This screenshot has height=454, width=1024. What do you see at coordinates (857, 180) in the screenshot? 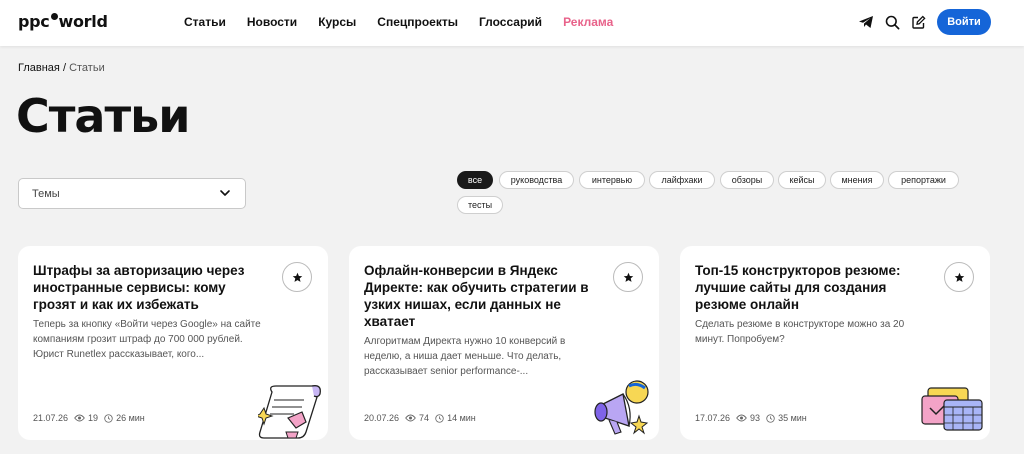
I see `chip-opinions: мнения` at bounding box center [857, 180].